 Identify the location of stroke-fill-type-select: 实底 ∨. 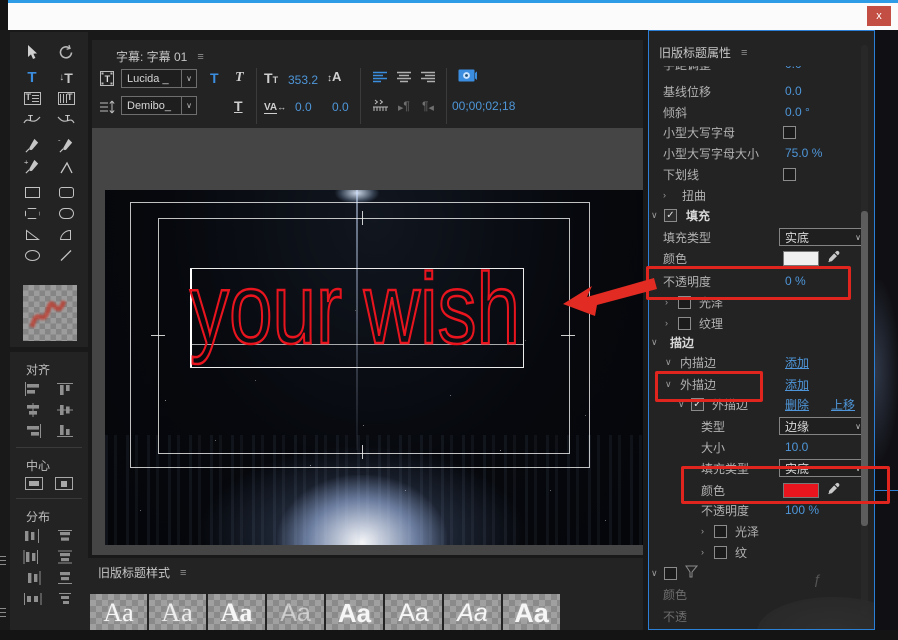
(823, 468).